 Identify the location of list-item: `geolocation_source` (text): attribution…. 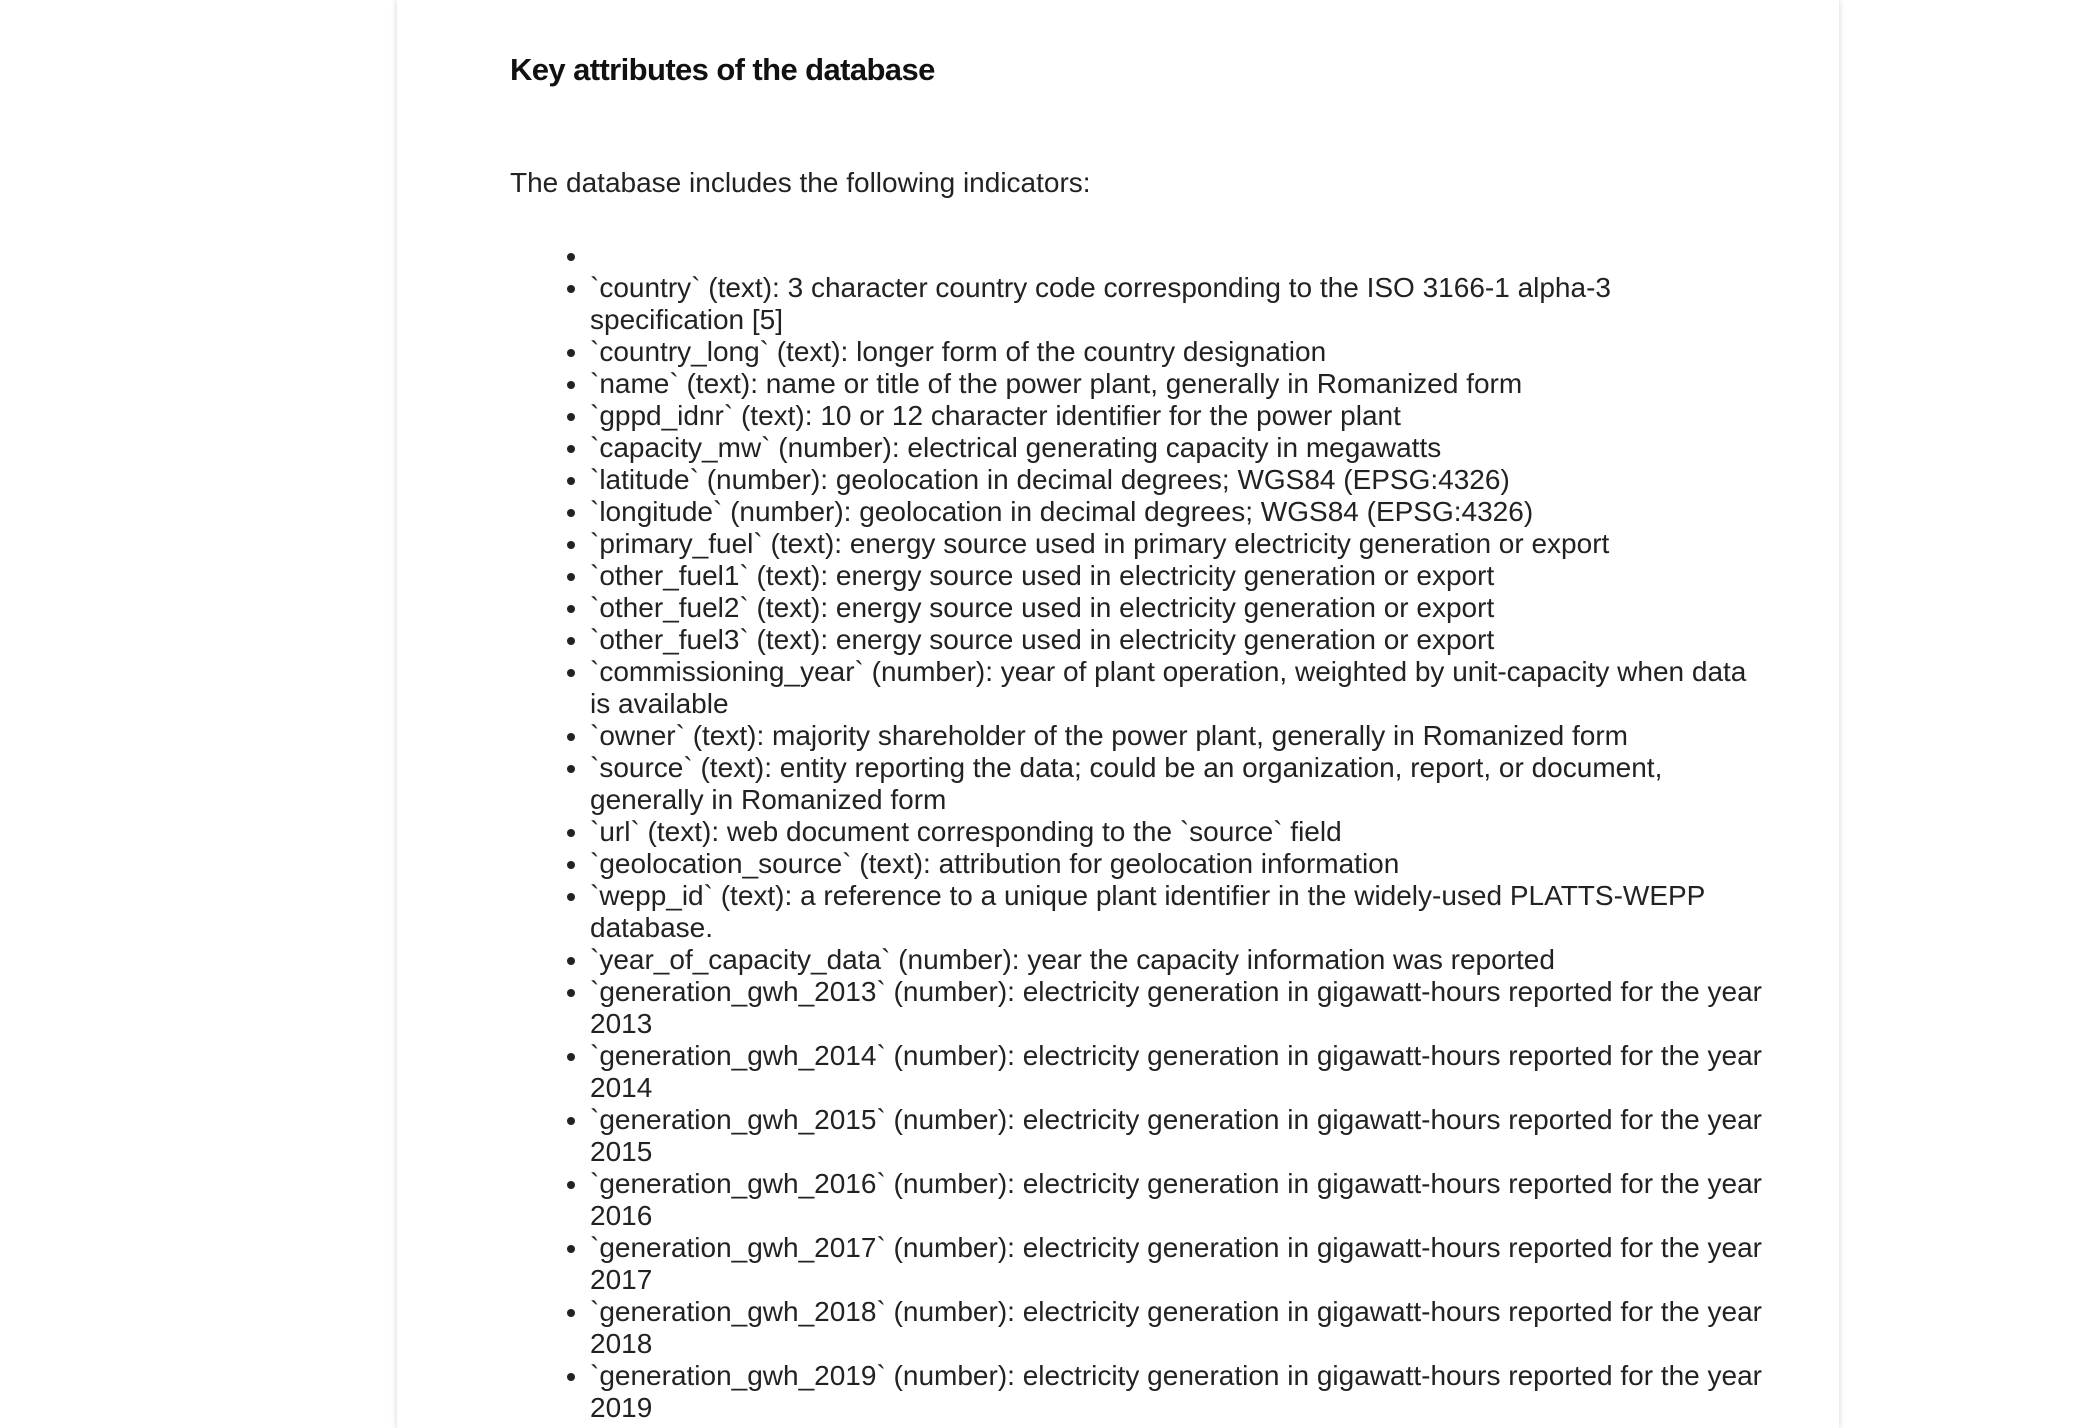
(1180, 864).